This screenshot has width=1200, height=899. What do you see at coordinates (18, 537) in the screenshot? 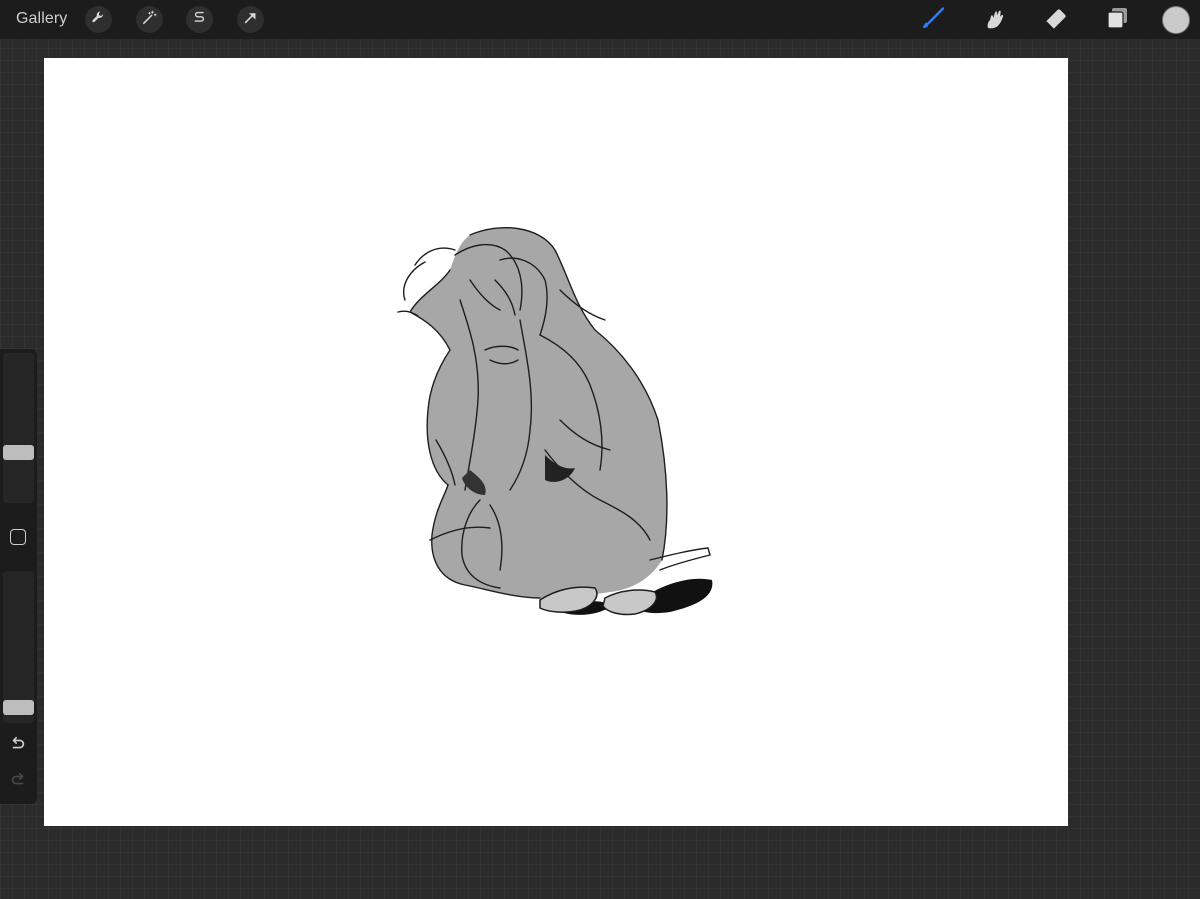
I see `square-modify-icon` at bounding box center [18, 537].